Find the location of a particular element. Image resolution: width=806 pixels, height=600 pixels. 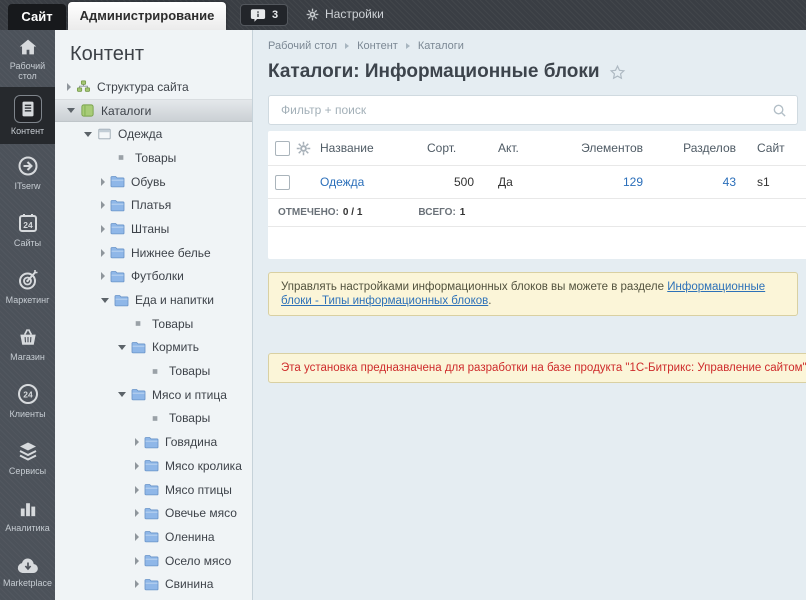

tree-item: Мясо кролика is located at coordinates (153, 466).